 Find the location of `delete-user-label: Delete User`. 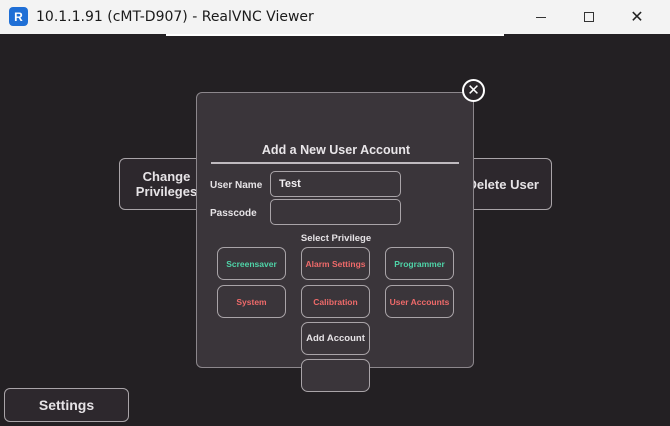

delete-user-label: Delete User is located at coordinates (503, 184).